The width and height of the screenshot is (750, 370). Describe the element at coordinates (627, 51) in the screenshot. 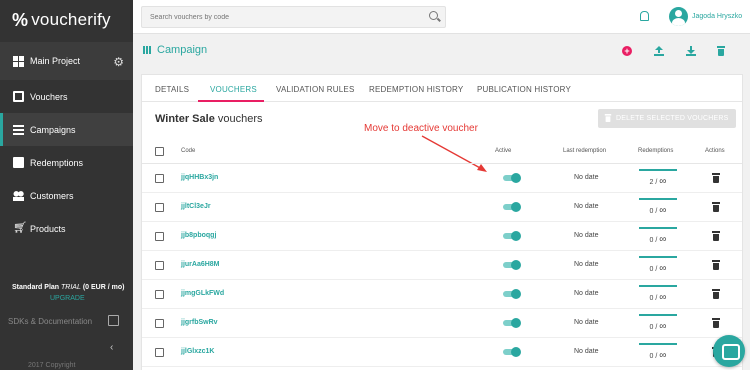

I see `add-button: +` at that location.